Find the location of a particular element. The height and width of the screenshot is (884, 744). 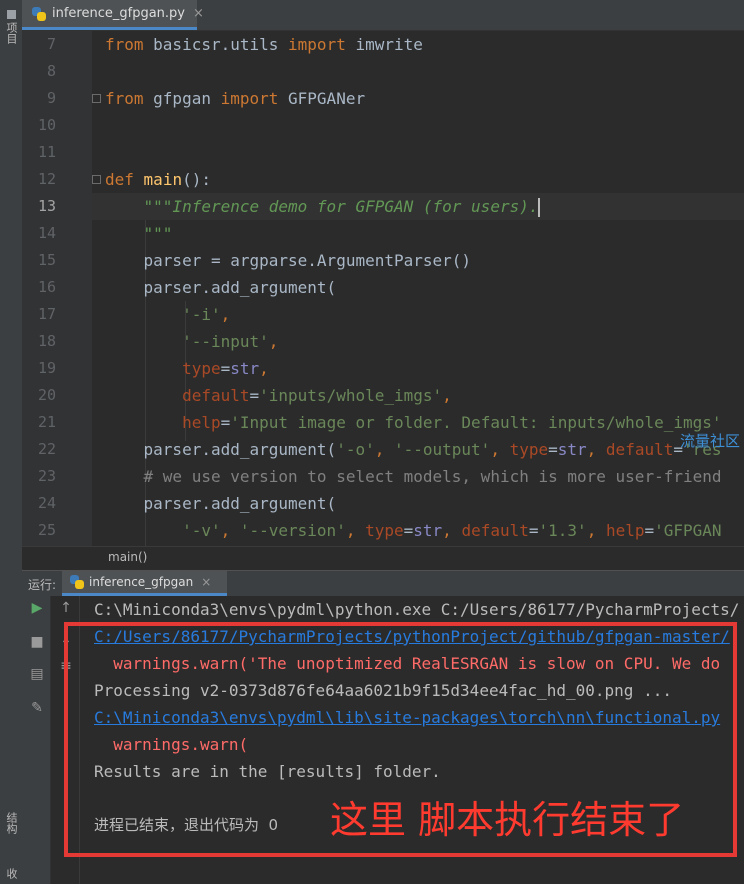

line-number: 16 is located at coordinates (46, 287).